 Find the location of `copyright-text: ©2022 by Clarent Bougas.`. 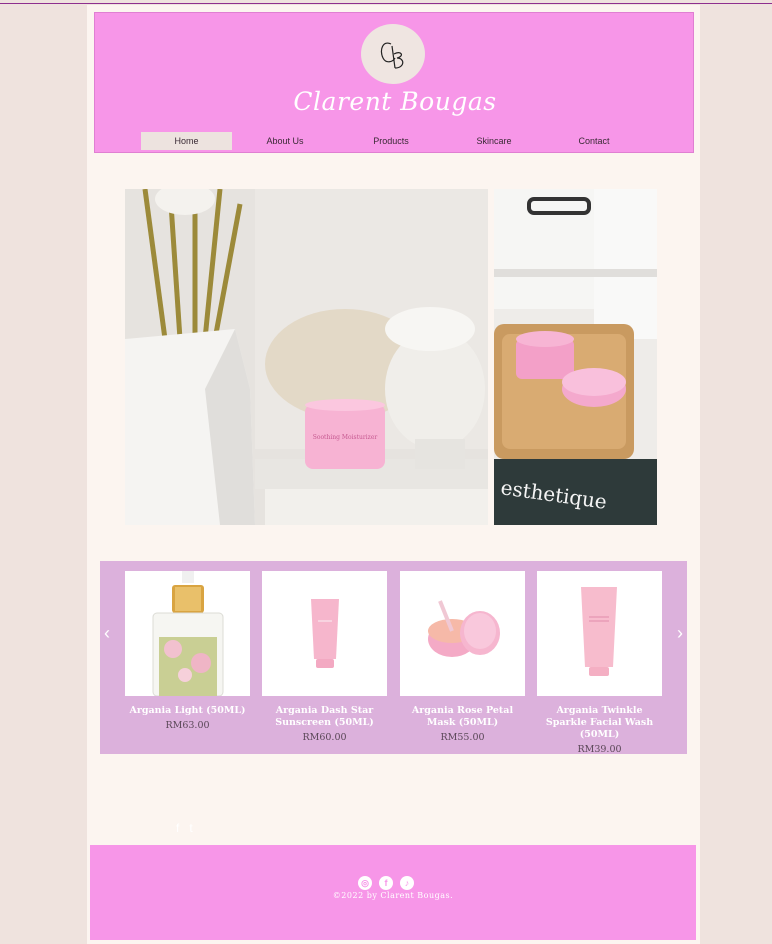

copyright-text: ©2022 by Clarent Bougas. is located at coordinates (393, 895).